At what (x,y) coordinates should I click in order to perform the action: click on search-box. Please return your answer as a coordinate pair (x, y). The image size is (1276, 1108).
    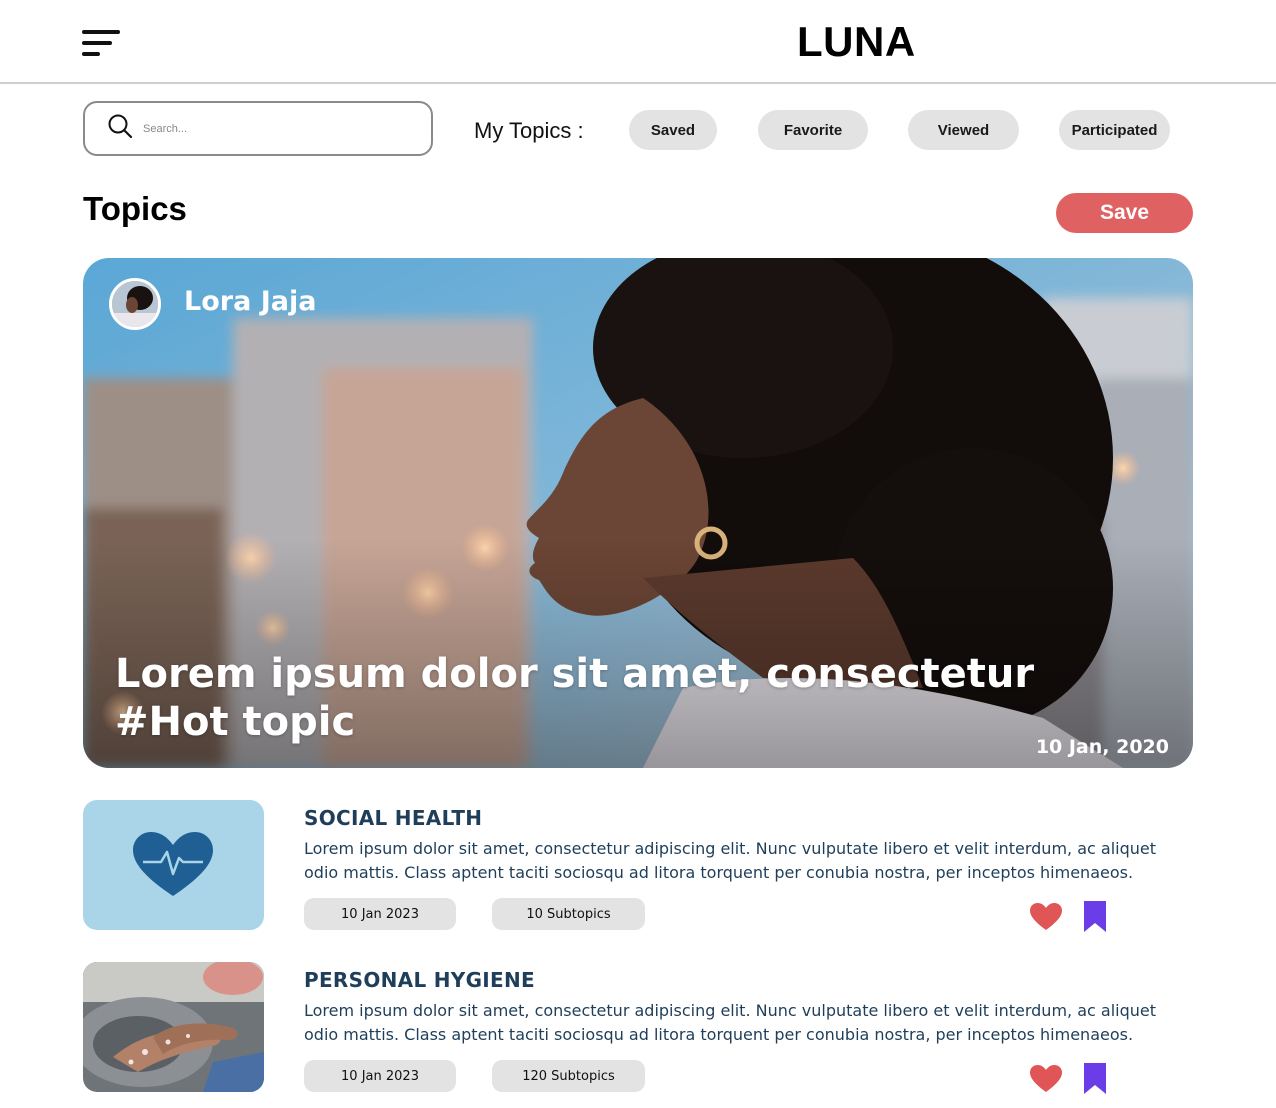
    Looking at the image, I should click on (258, 128).